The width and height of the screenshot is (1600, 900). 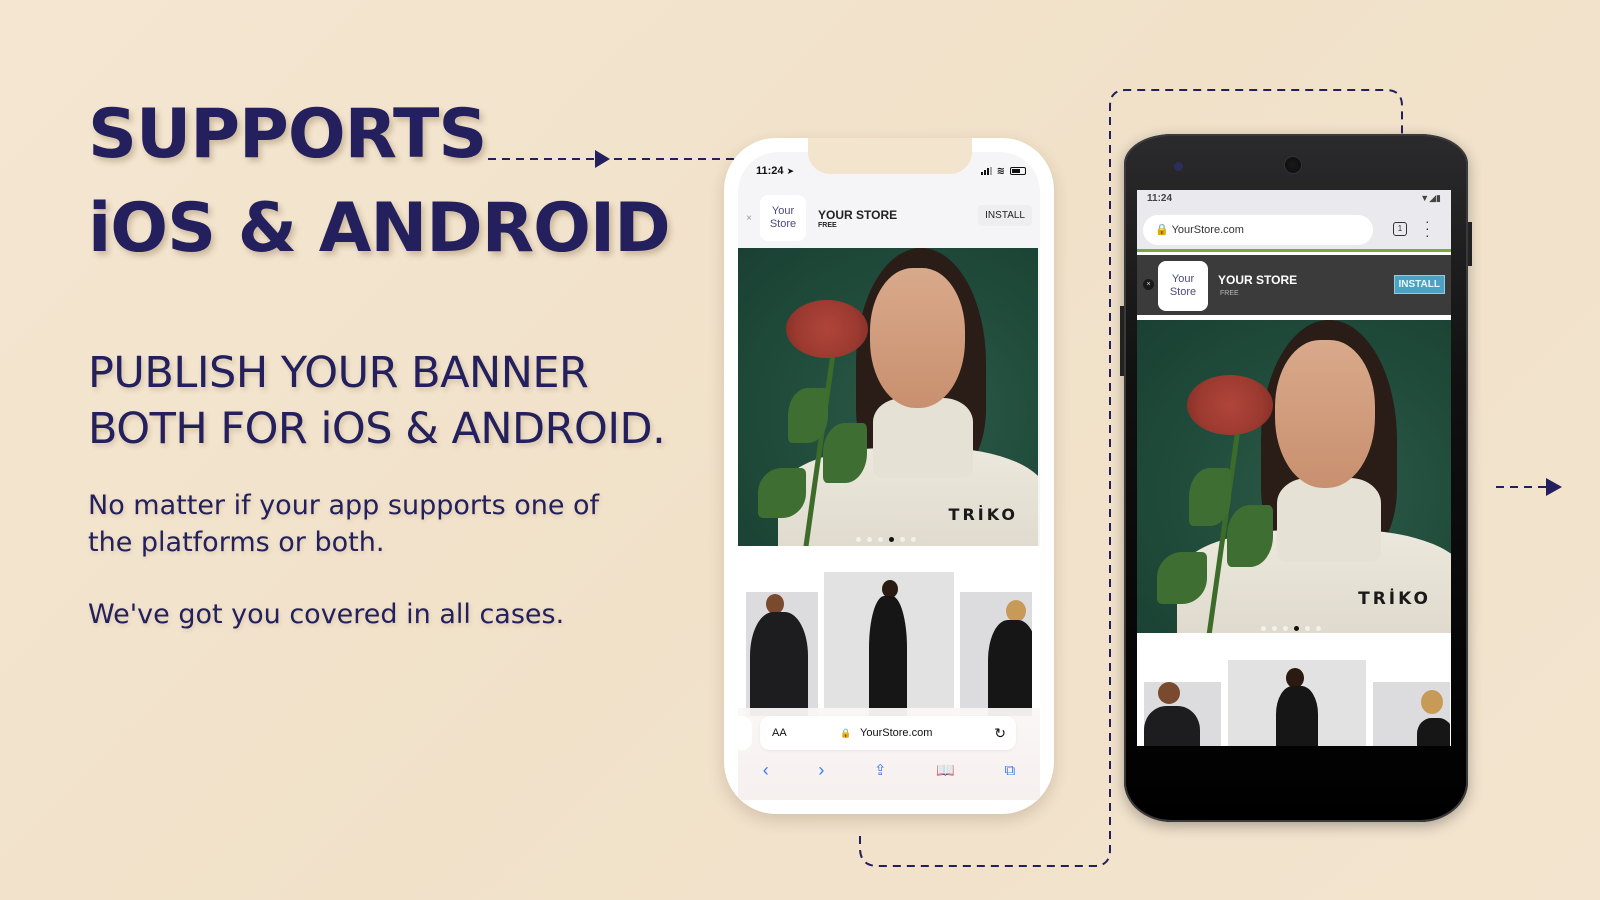 I want to click on smart-app-banner-ios: × Your Store YOUR STORE FREE INSTALL, so click(x=889, y=218).